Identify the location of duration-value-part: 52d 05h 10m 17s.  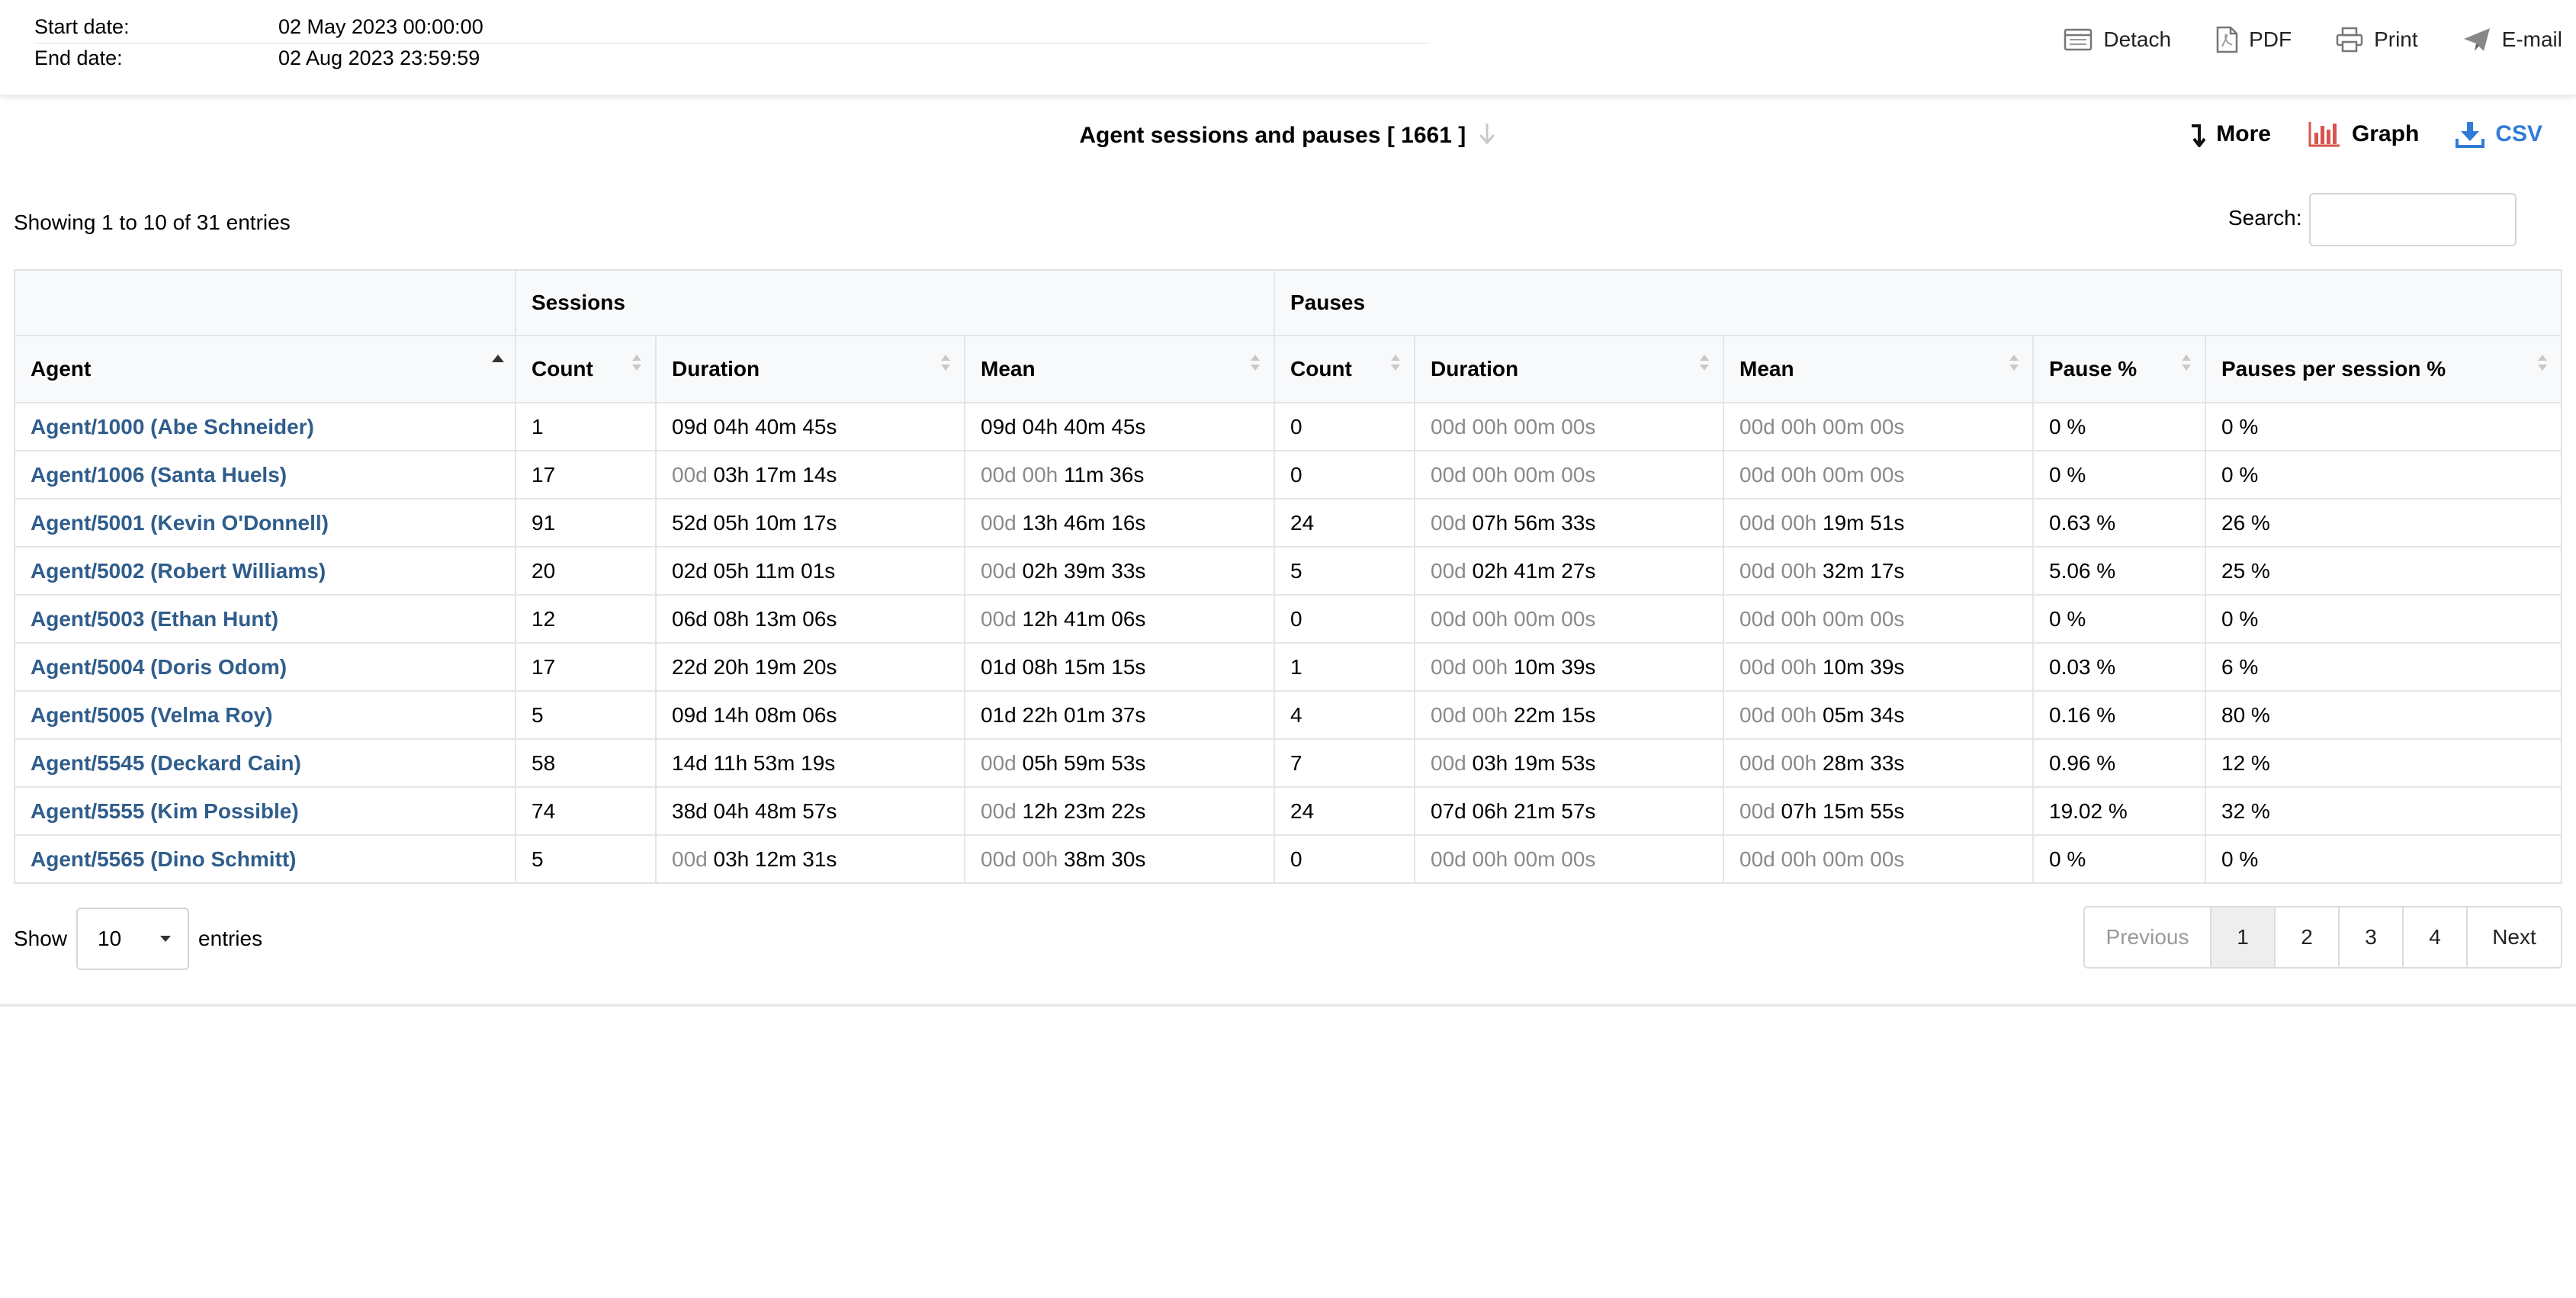
(754, 522).